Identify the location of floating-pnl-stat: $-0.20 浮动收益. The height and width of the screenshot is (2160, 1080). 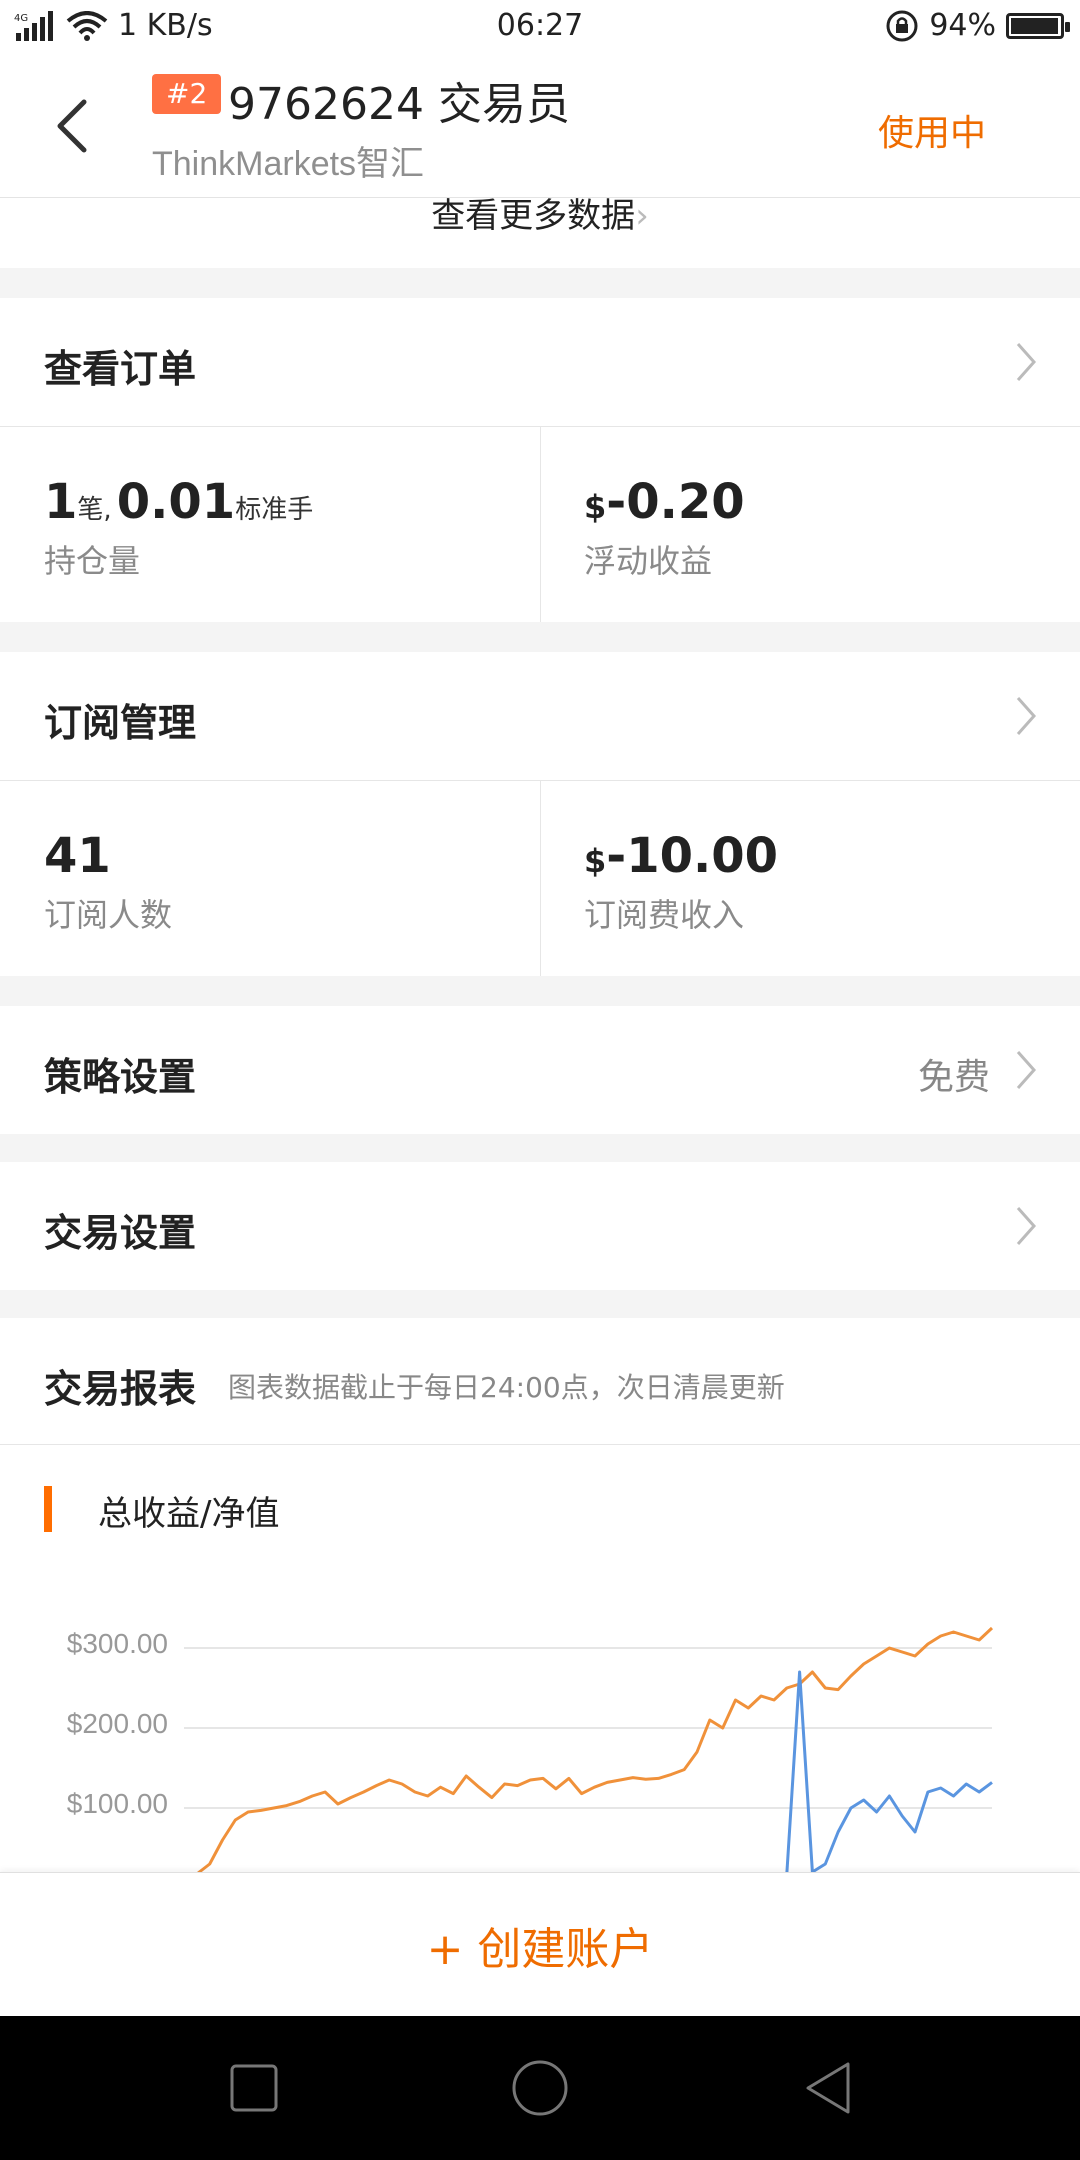
(664, 528).